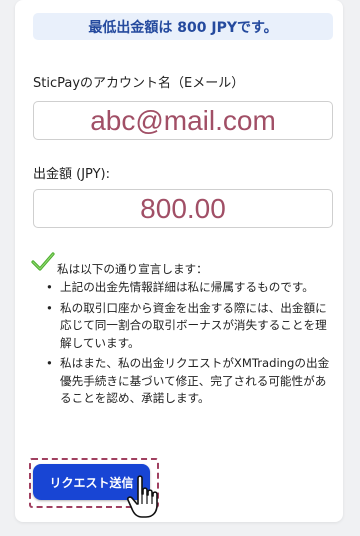  What do you see at coordinates (71, 174) in the screenshot?
I see `amount-label: 出金額 (JPY):` at bounding box center [71, 174].